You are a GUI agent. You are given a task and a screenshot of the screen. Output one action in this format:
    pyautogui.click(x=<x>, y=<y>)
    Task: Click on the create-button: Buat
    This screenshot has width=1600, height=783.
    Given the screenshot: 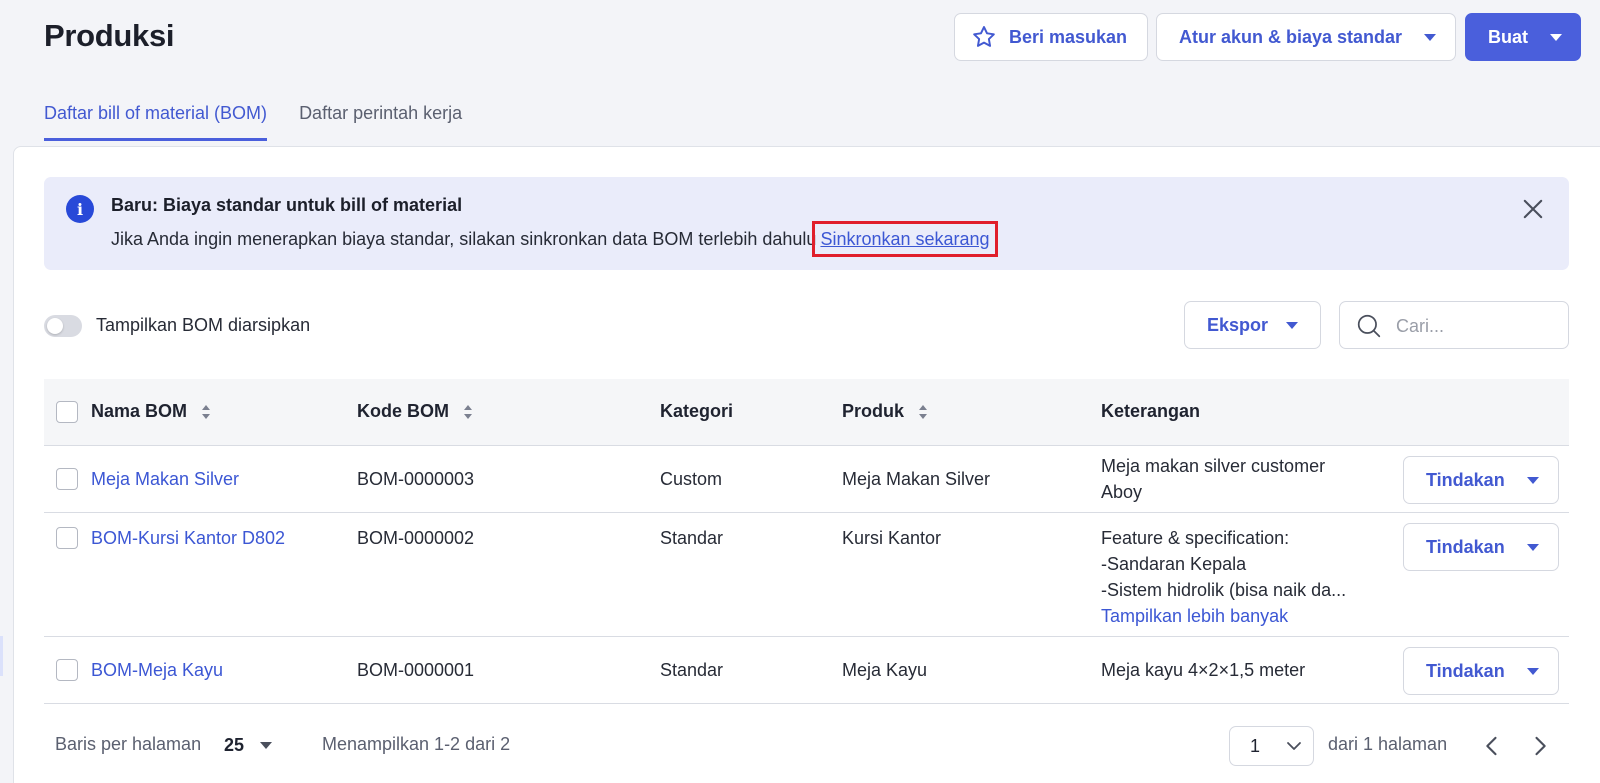 What is the action you would take?
    pyautogui.click(x=1523, y=37)
    